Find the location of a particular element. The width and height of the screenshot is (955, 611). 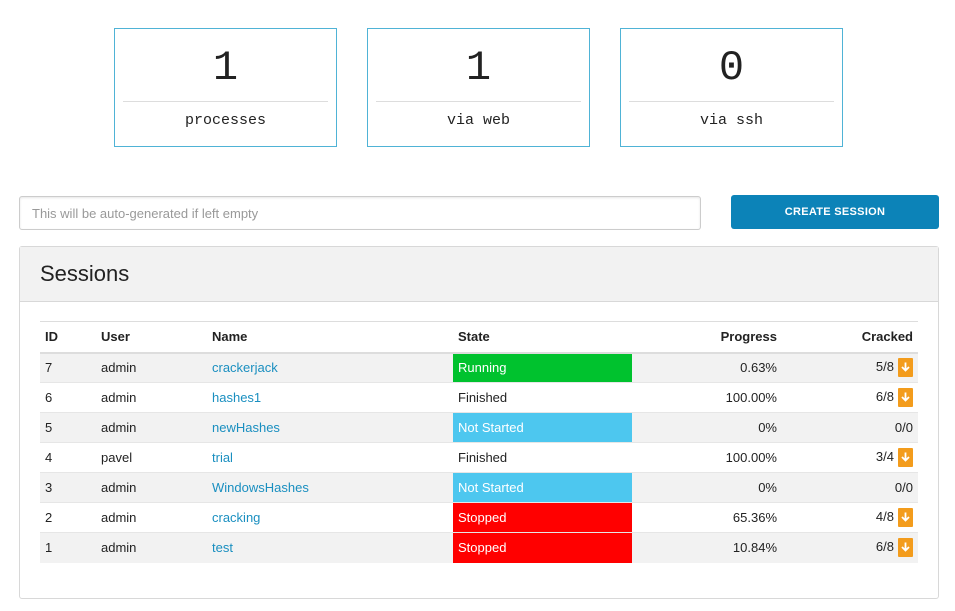

cell-cracked: 5/8 is located at coordinates (850, 367).